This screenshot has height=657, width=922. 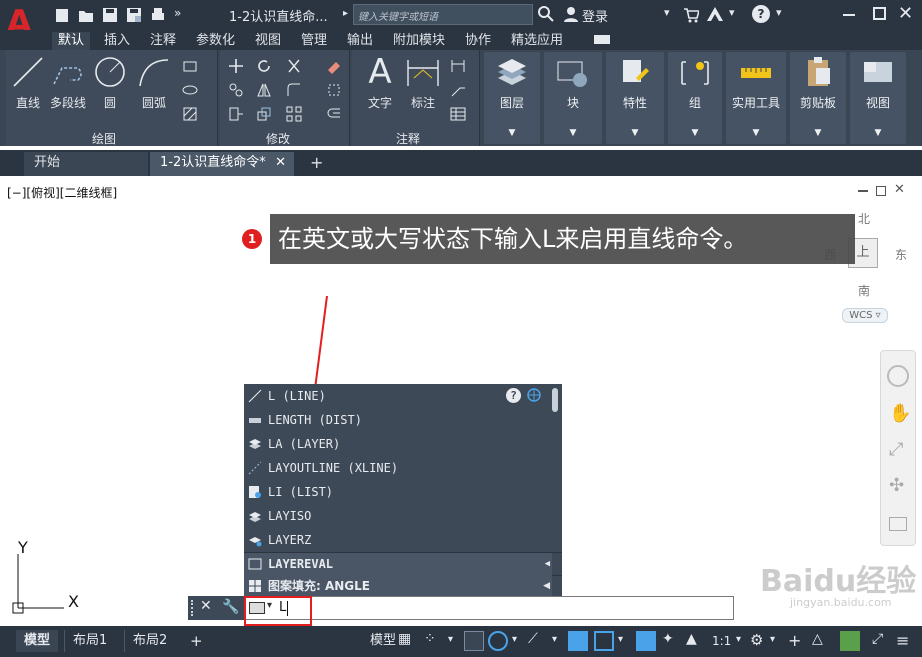 What do you see at coordinates (196, 641) in the screenshot?
I see `add-layout-icon: +` at bounding box center [196, 641].